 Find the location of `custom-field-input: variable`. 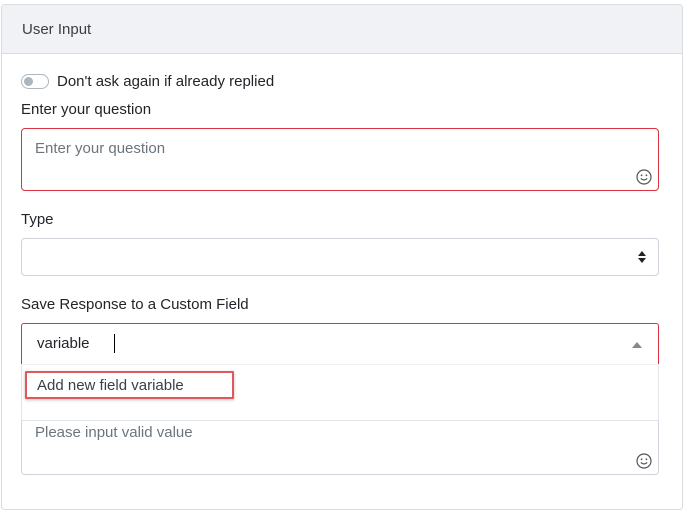

custom-field-input: variable is located at coordinates (63, 343).